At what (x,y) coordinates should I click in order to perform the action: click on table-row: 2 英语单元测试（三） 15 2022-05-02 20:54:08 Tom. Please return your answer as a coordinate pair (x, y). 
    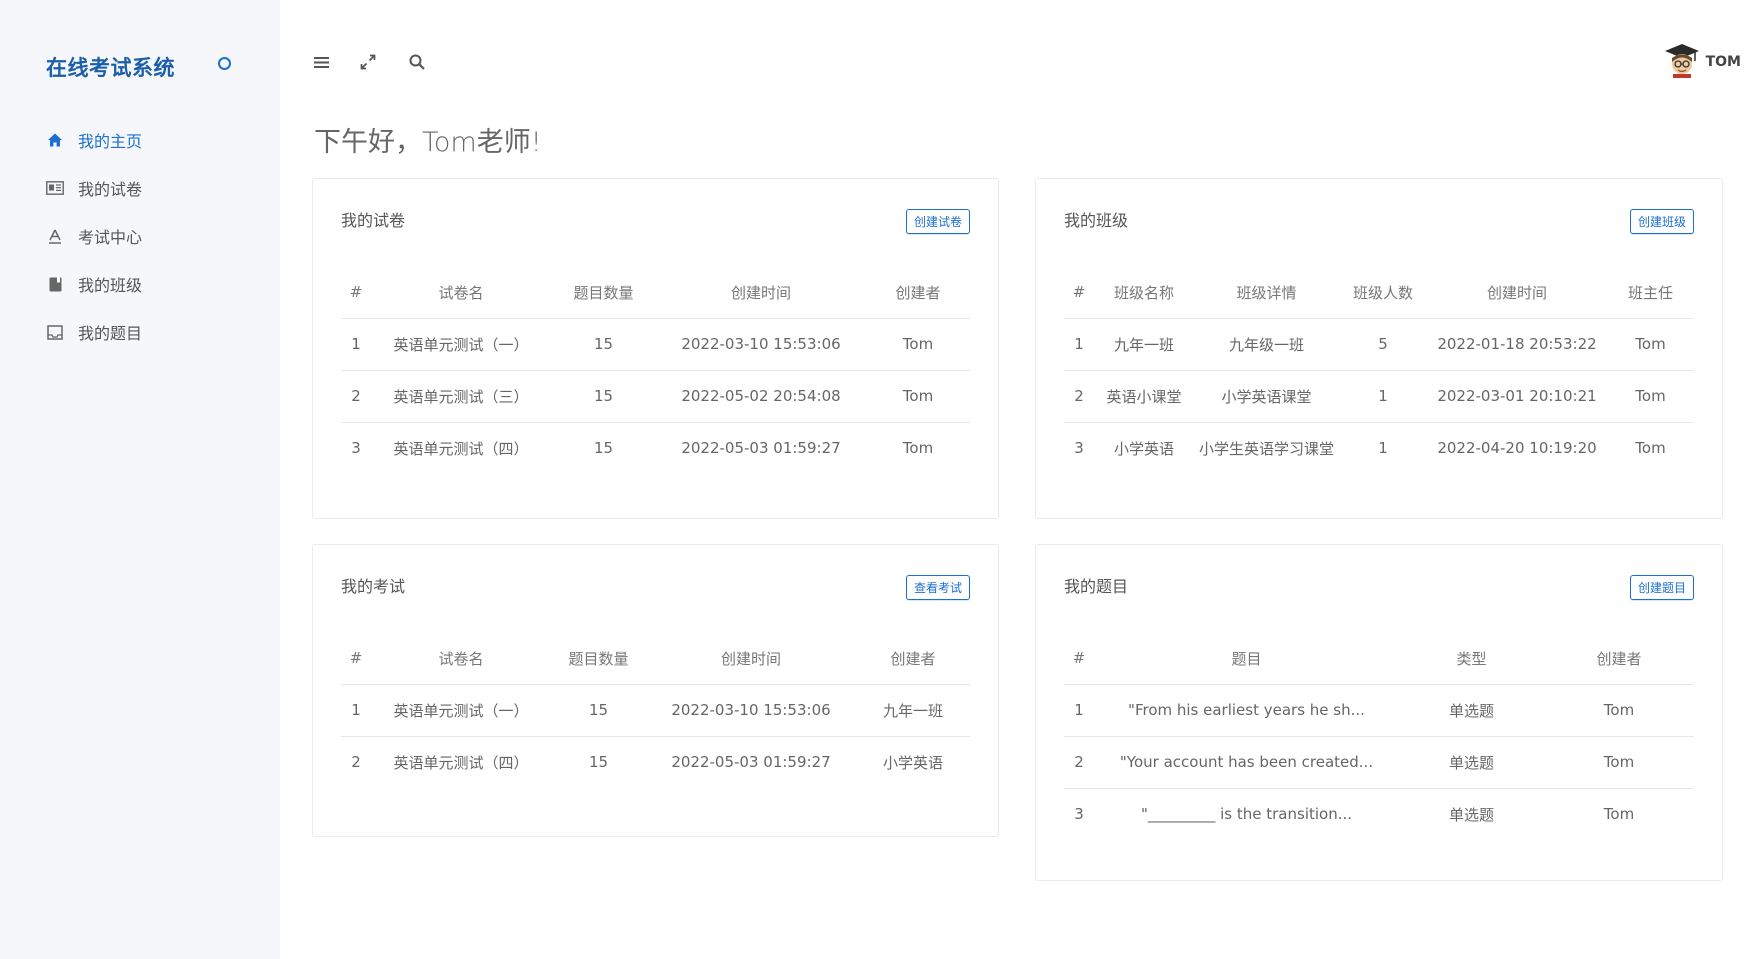
    Looking at the image, I should click on (655, 396).